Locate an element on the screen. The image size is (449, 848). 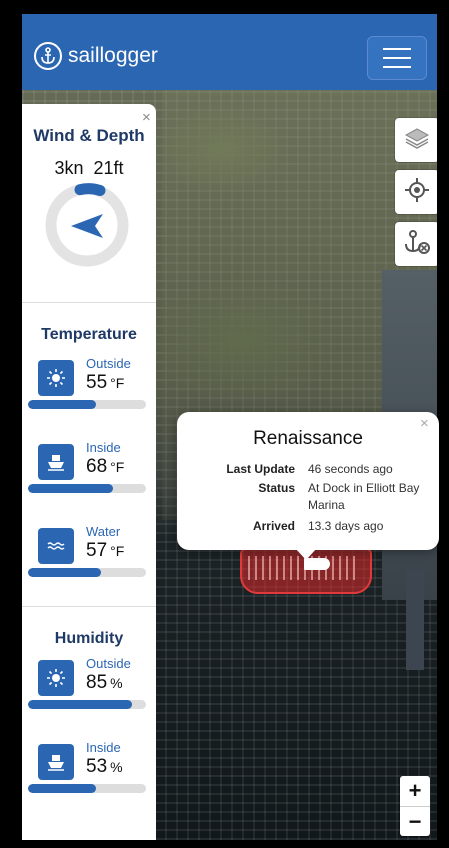
depth-value: 21ft is located at coordinates (108, 168).